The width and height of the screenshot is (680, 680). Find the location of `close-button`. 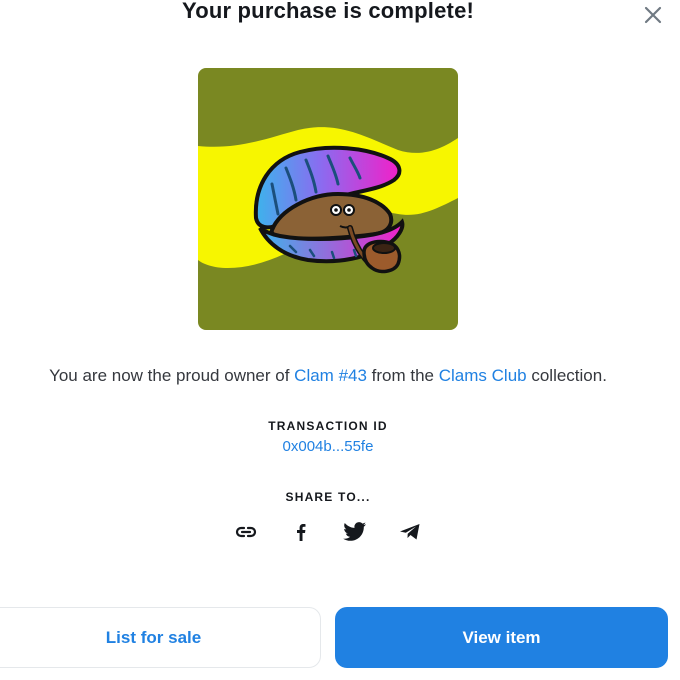

close-button is located at coordinates (653, 15).